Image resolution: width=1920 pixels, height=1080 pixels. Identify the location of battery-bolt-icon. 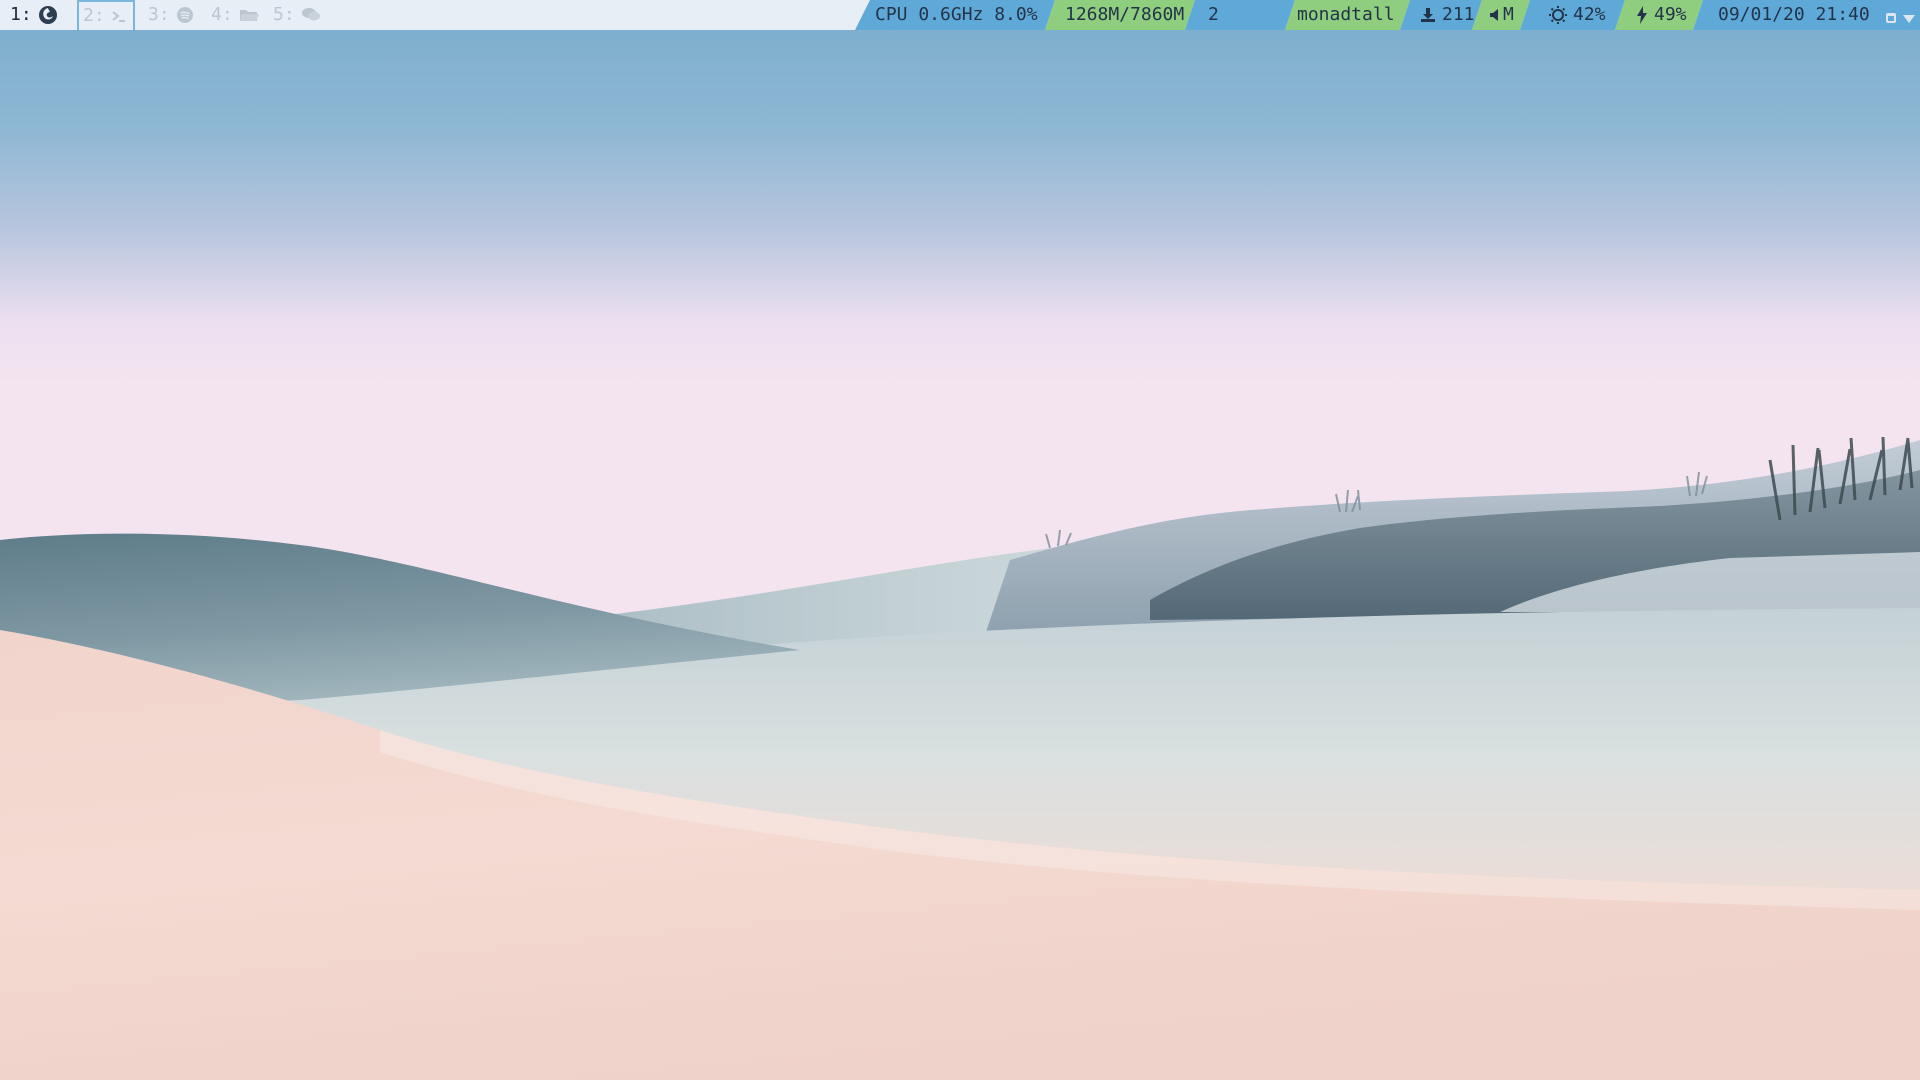
(1642, 15).